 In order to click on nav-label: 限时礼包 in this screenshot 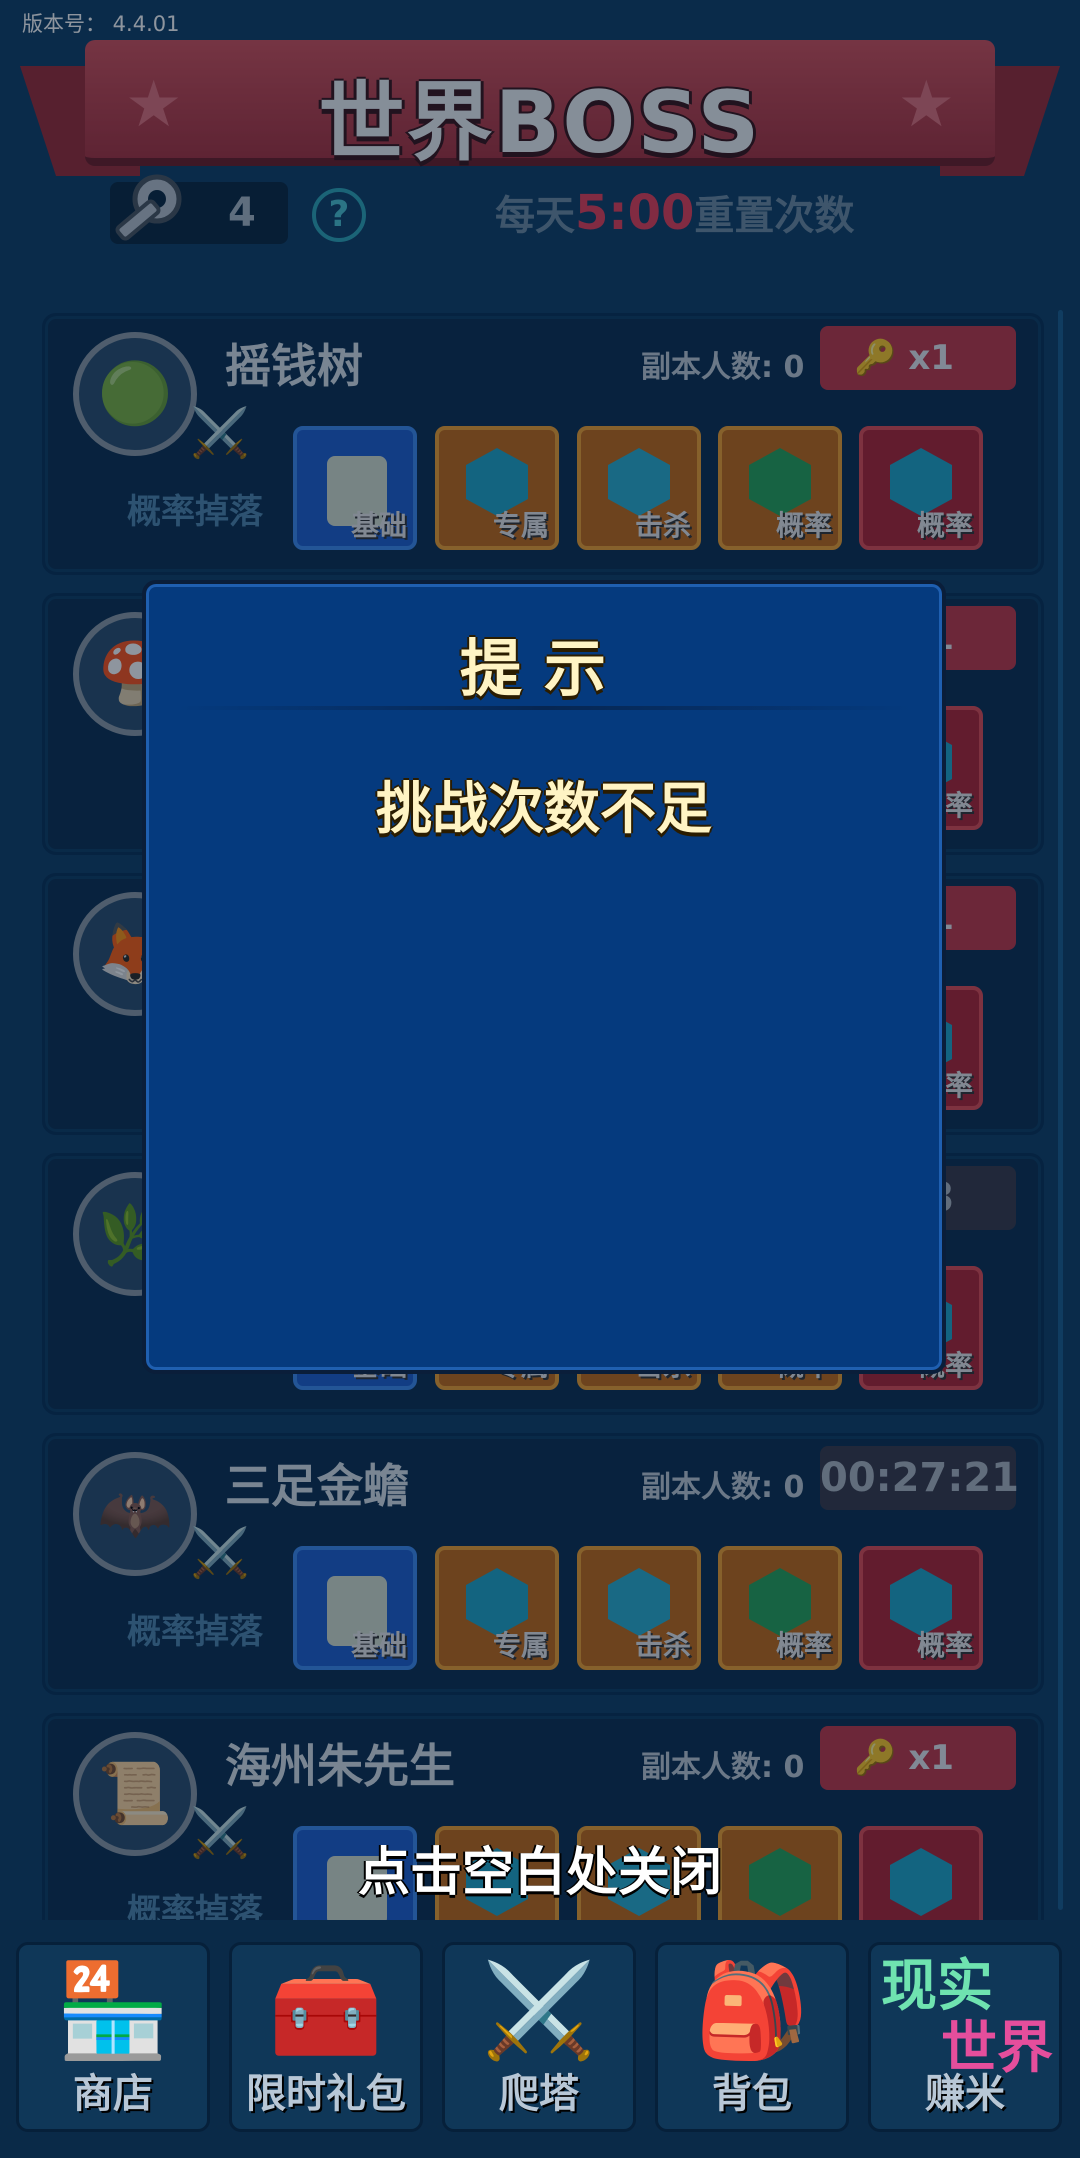, I will do `click(326, 2094)`.